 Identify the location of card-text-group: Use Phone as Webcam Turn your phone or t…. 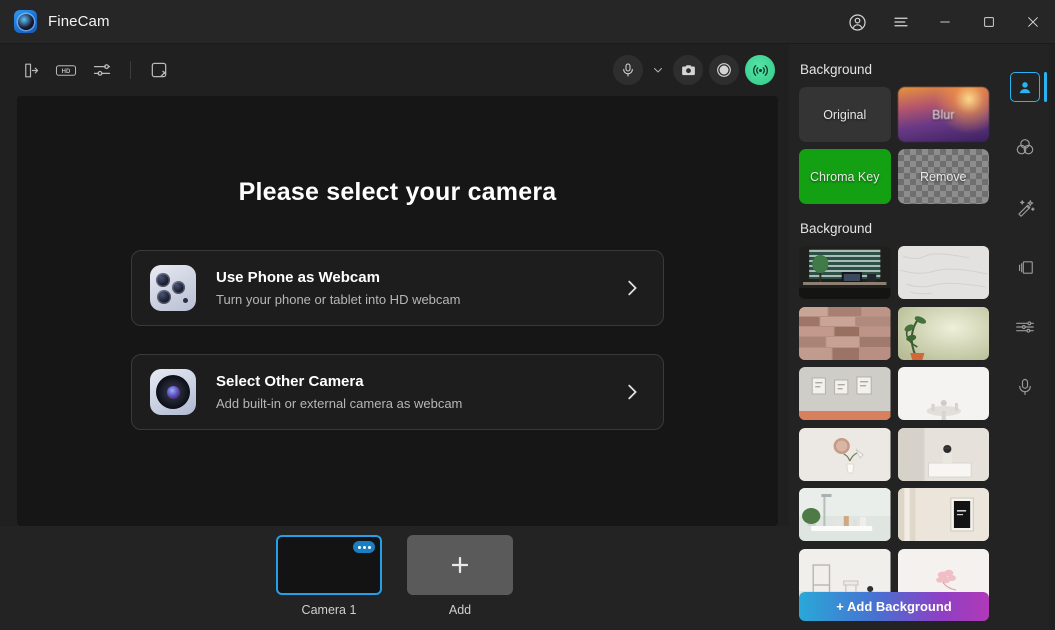
(418, 288).